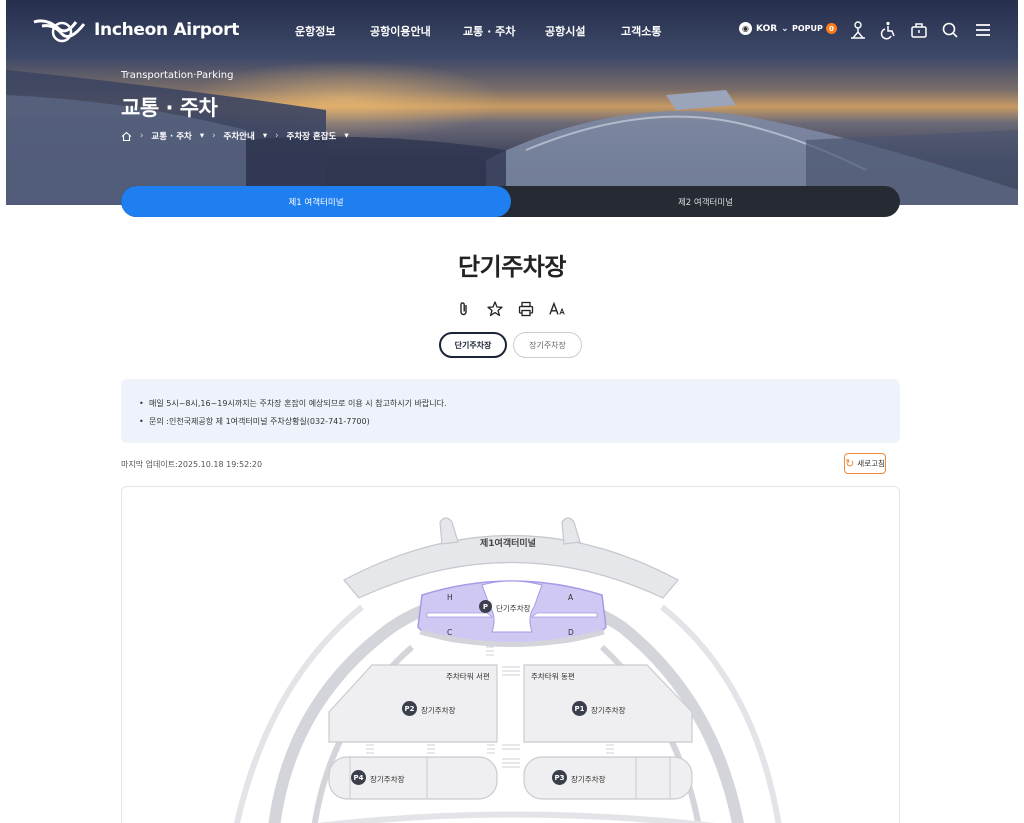  Describe the element at coordinates (807, 28) in the screenshot. I see `popup-label: POPUP` at that location.